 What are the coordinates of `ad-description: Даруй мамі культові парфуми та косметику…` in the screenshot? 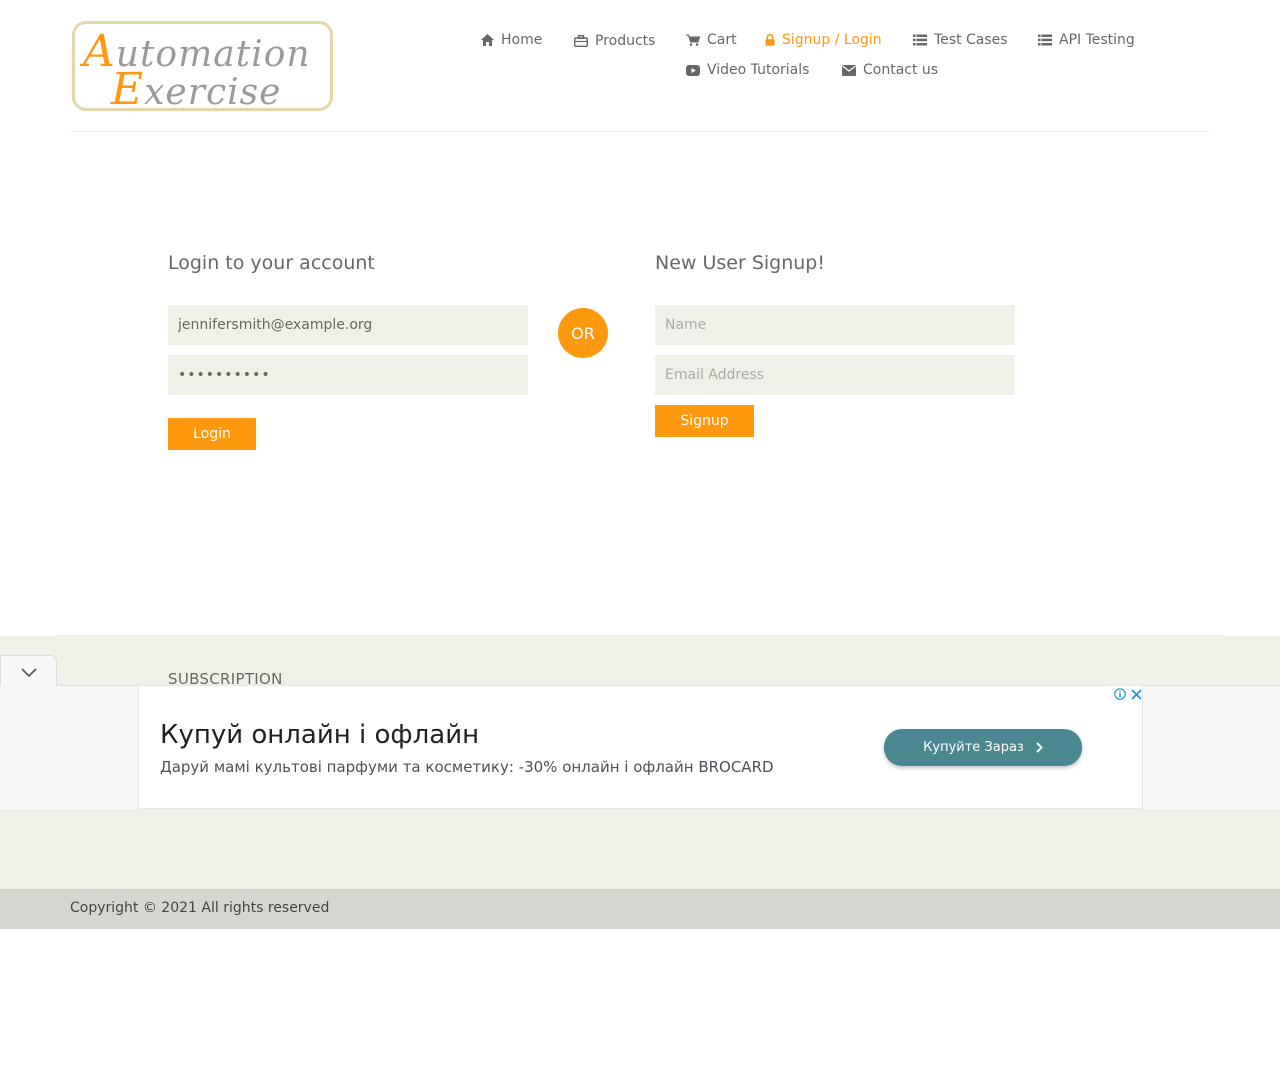 It's located at (467, 767).